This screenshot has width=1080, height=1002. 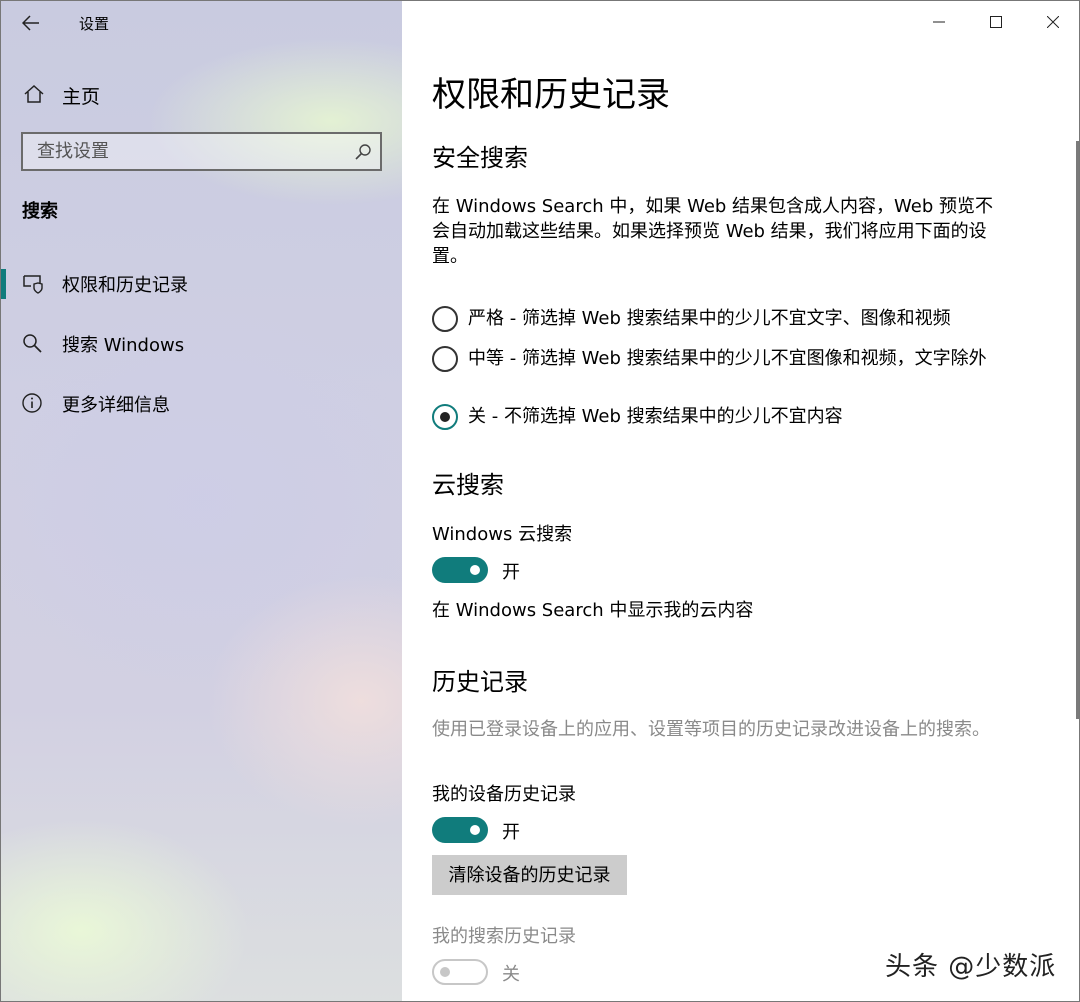 I want to click on radio-label: 关 - 不筛选掉 Web 搜索结果中的少儿不宜内容, so click(x=655, y=416).